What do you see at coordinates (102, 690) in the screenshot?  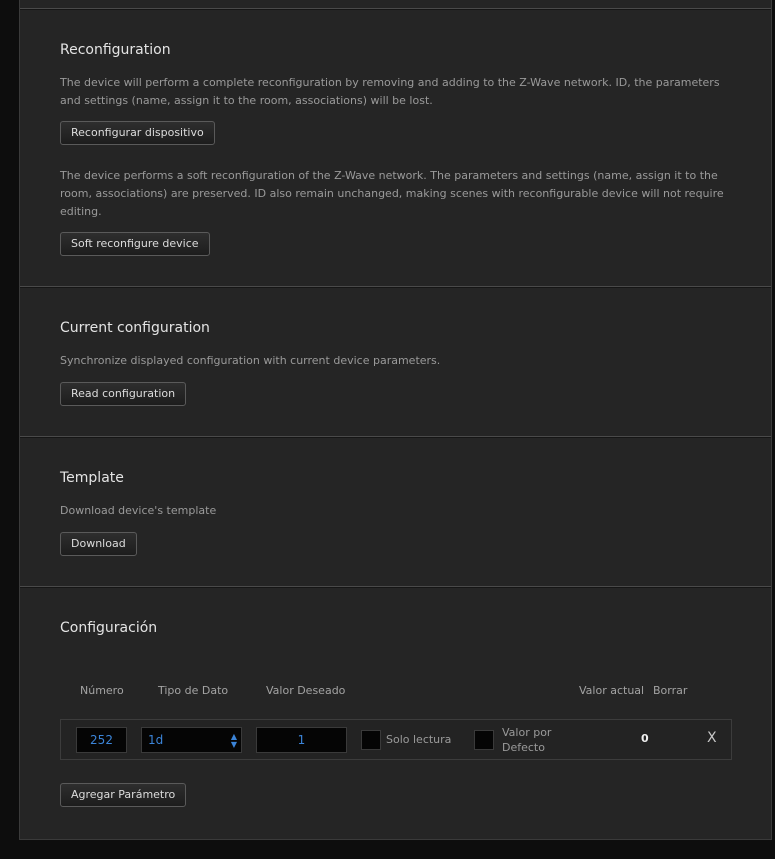 I see `column-header-numero: Número` at bounding box center [102, 690].